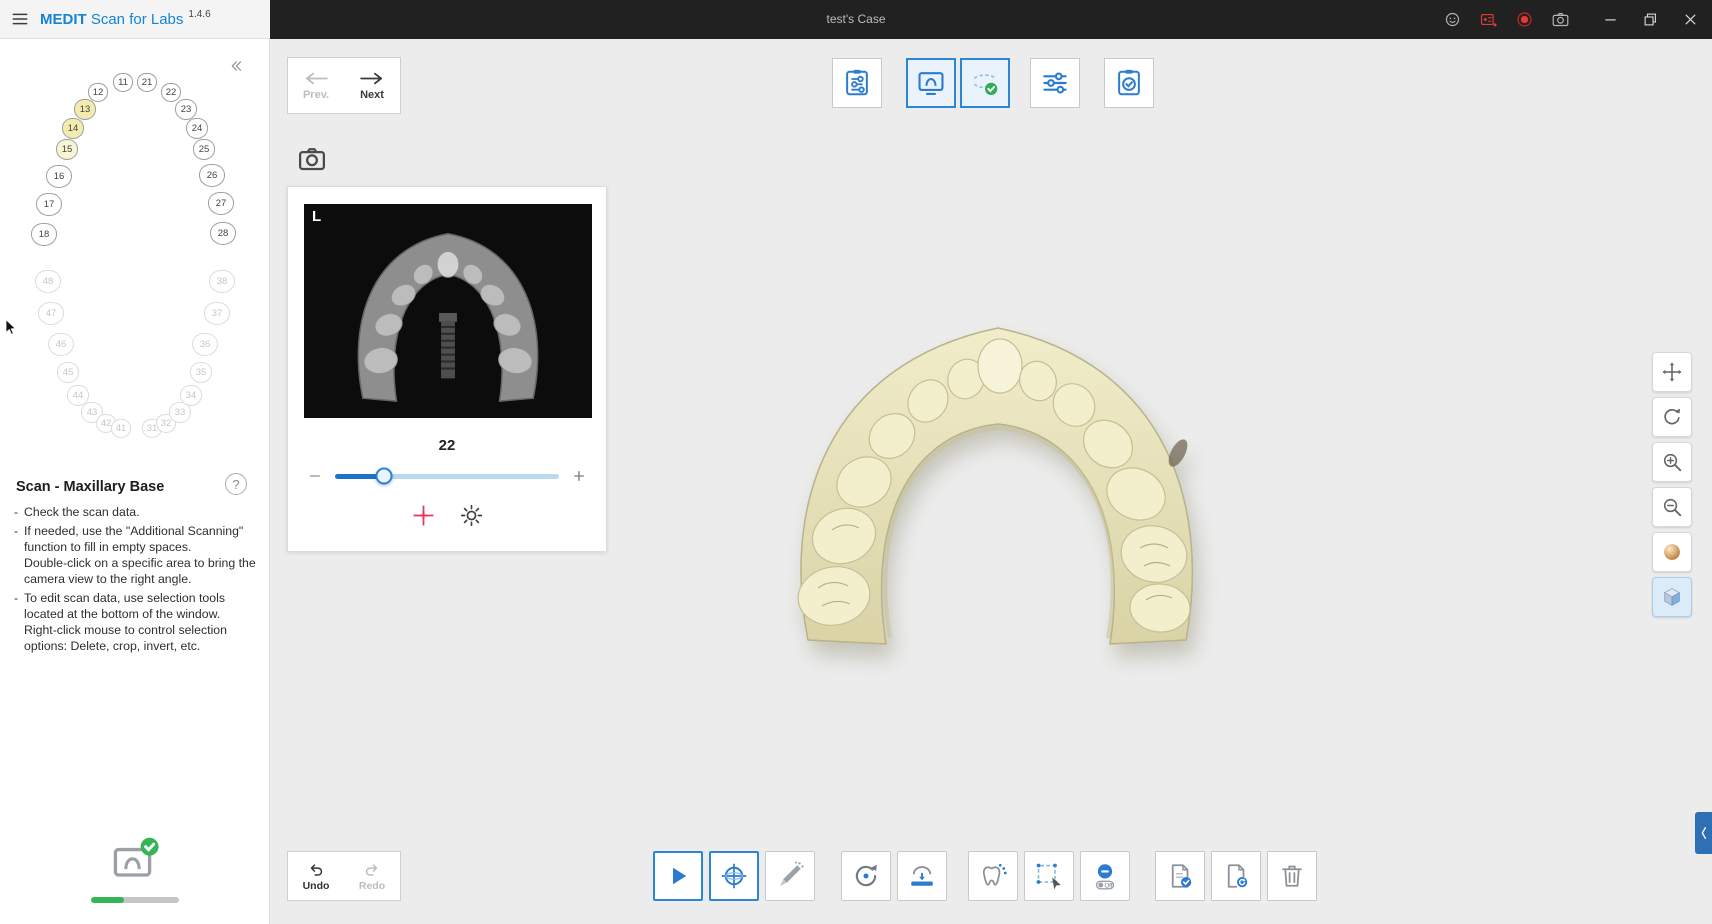 This screenshot has width=1712, height=924. Describe the element at coordinates (63, 19) in the screenshot. I see `app-logo: MEDIT` at that location.